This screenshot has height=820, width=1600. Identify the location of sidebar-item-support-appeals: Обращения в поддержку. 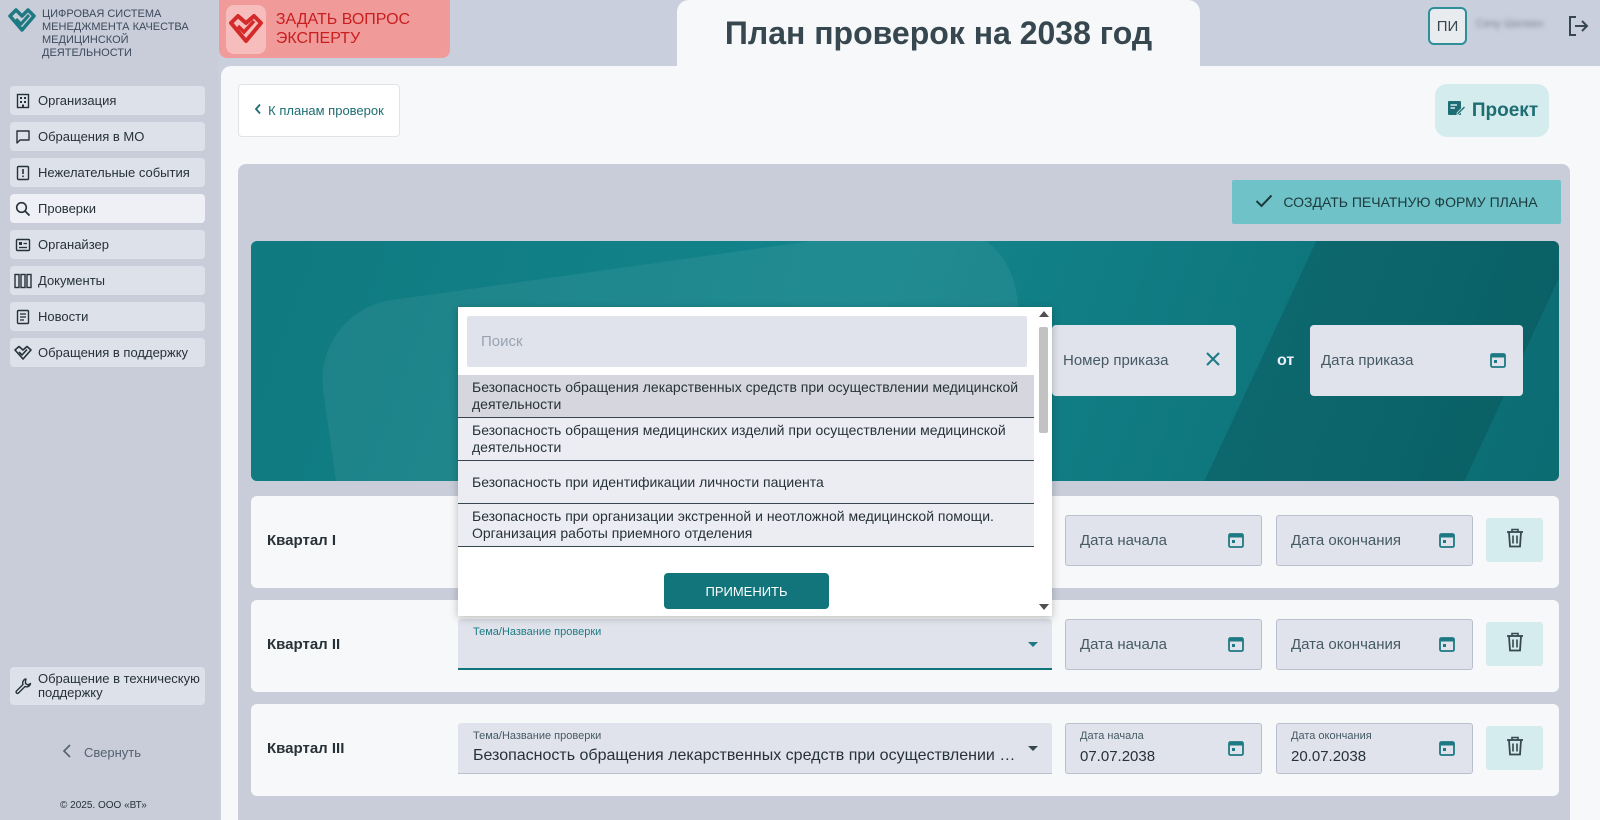
(107, 352).